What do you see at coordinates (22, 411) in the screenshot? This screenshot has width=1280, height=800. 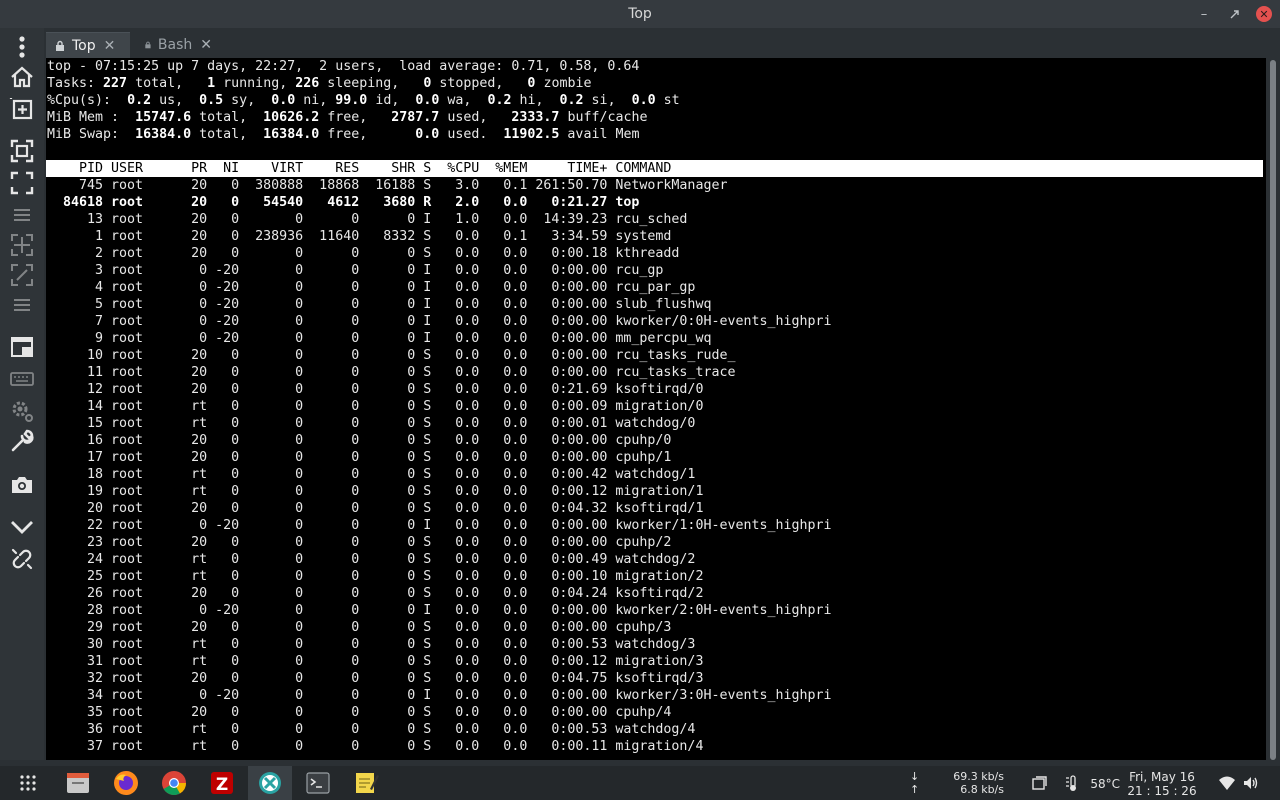 I see `settings-icon` at bounding box center [22, 411].